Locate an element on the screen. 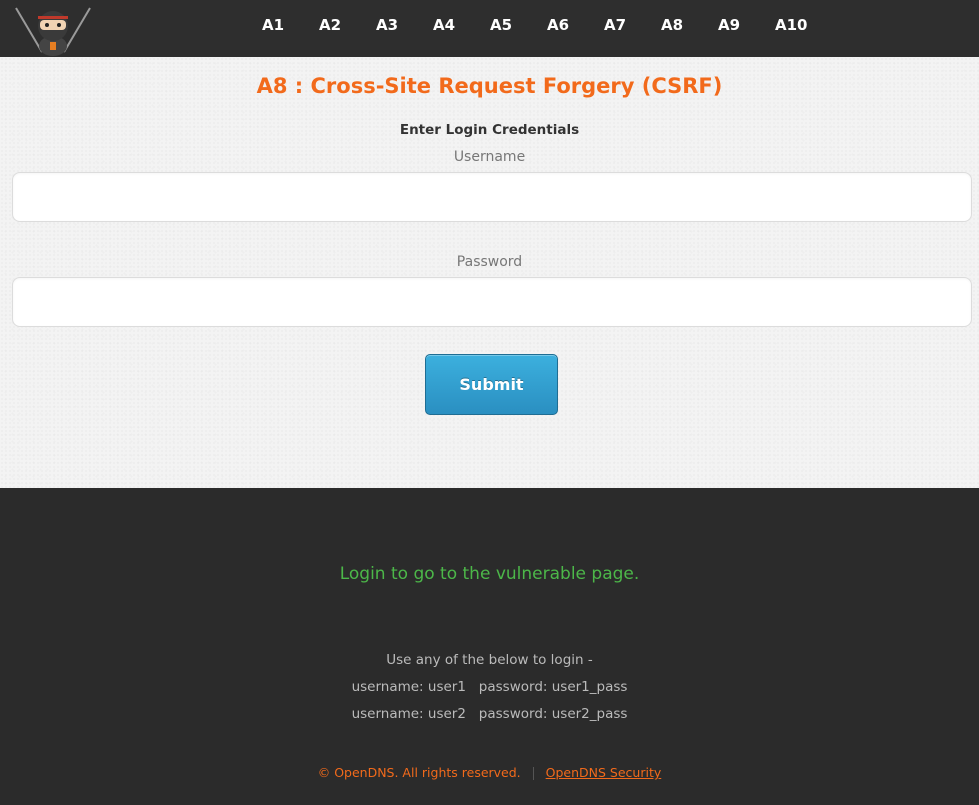 The image size is (979, 805). opendns-security-link: OpenDNS Security is located at coordinates (604, 772).